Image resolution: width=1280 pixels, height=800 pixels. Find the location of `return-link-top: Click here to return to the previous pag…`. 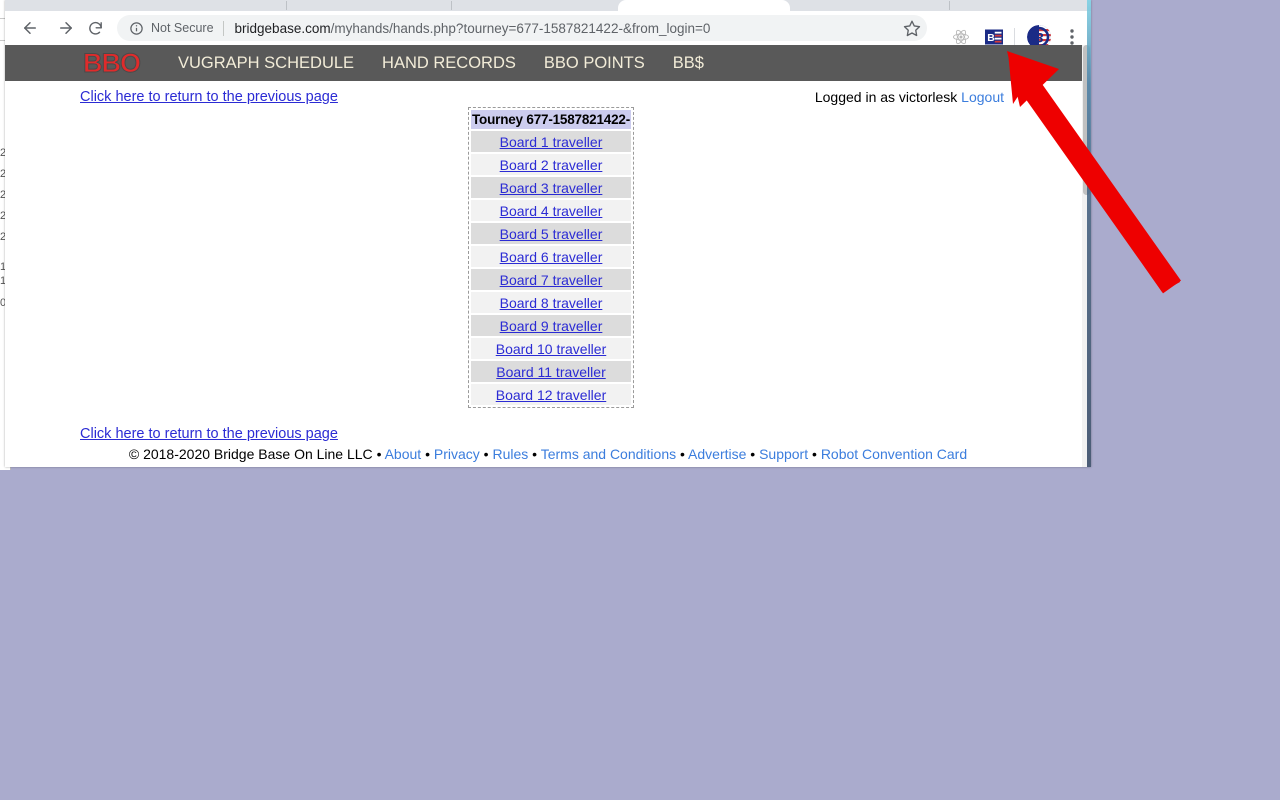

return-link-top: Click here to return to the previous pag… is located at coordinates (209, 97).